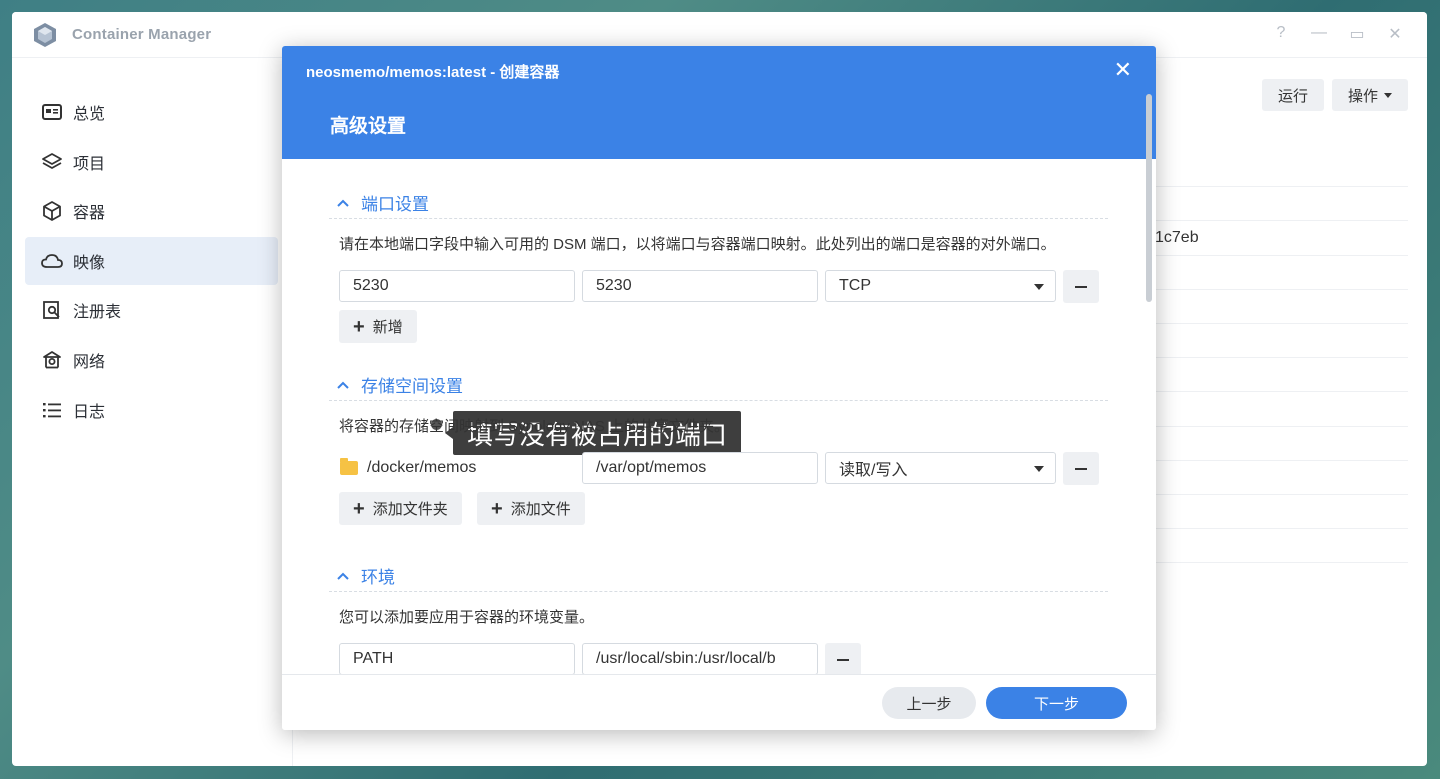  What do you see at coordinates (843, 658) in the screenshot?
I see `remove-env-button` at bounding box center [843, 658].